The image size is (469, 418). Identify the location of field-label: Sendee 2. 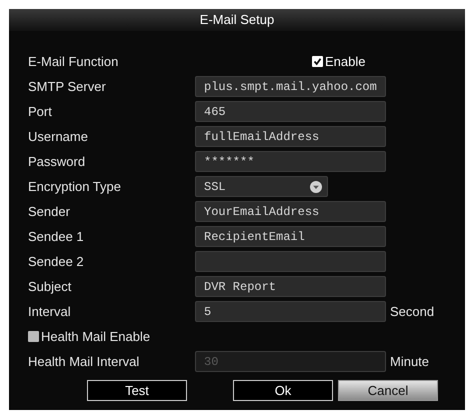
(56, 261).